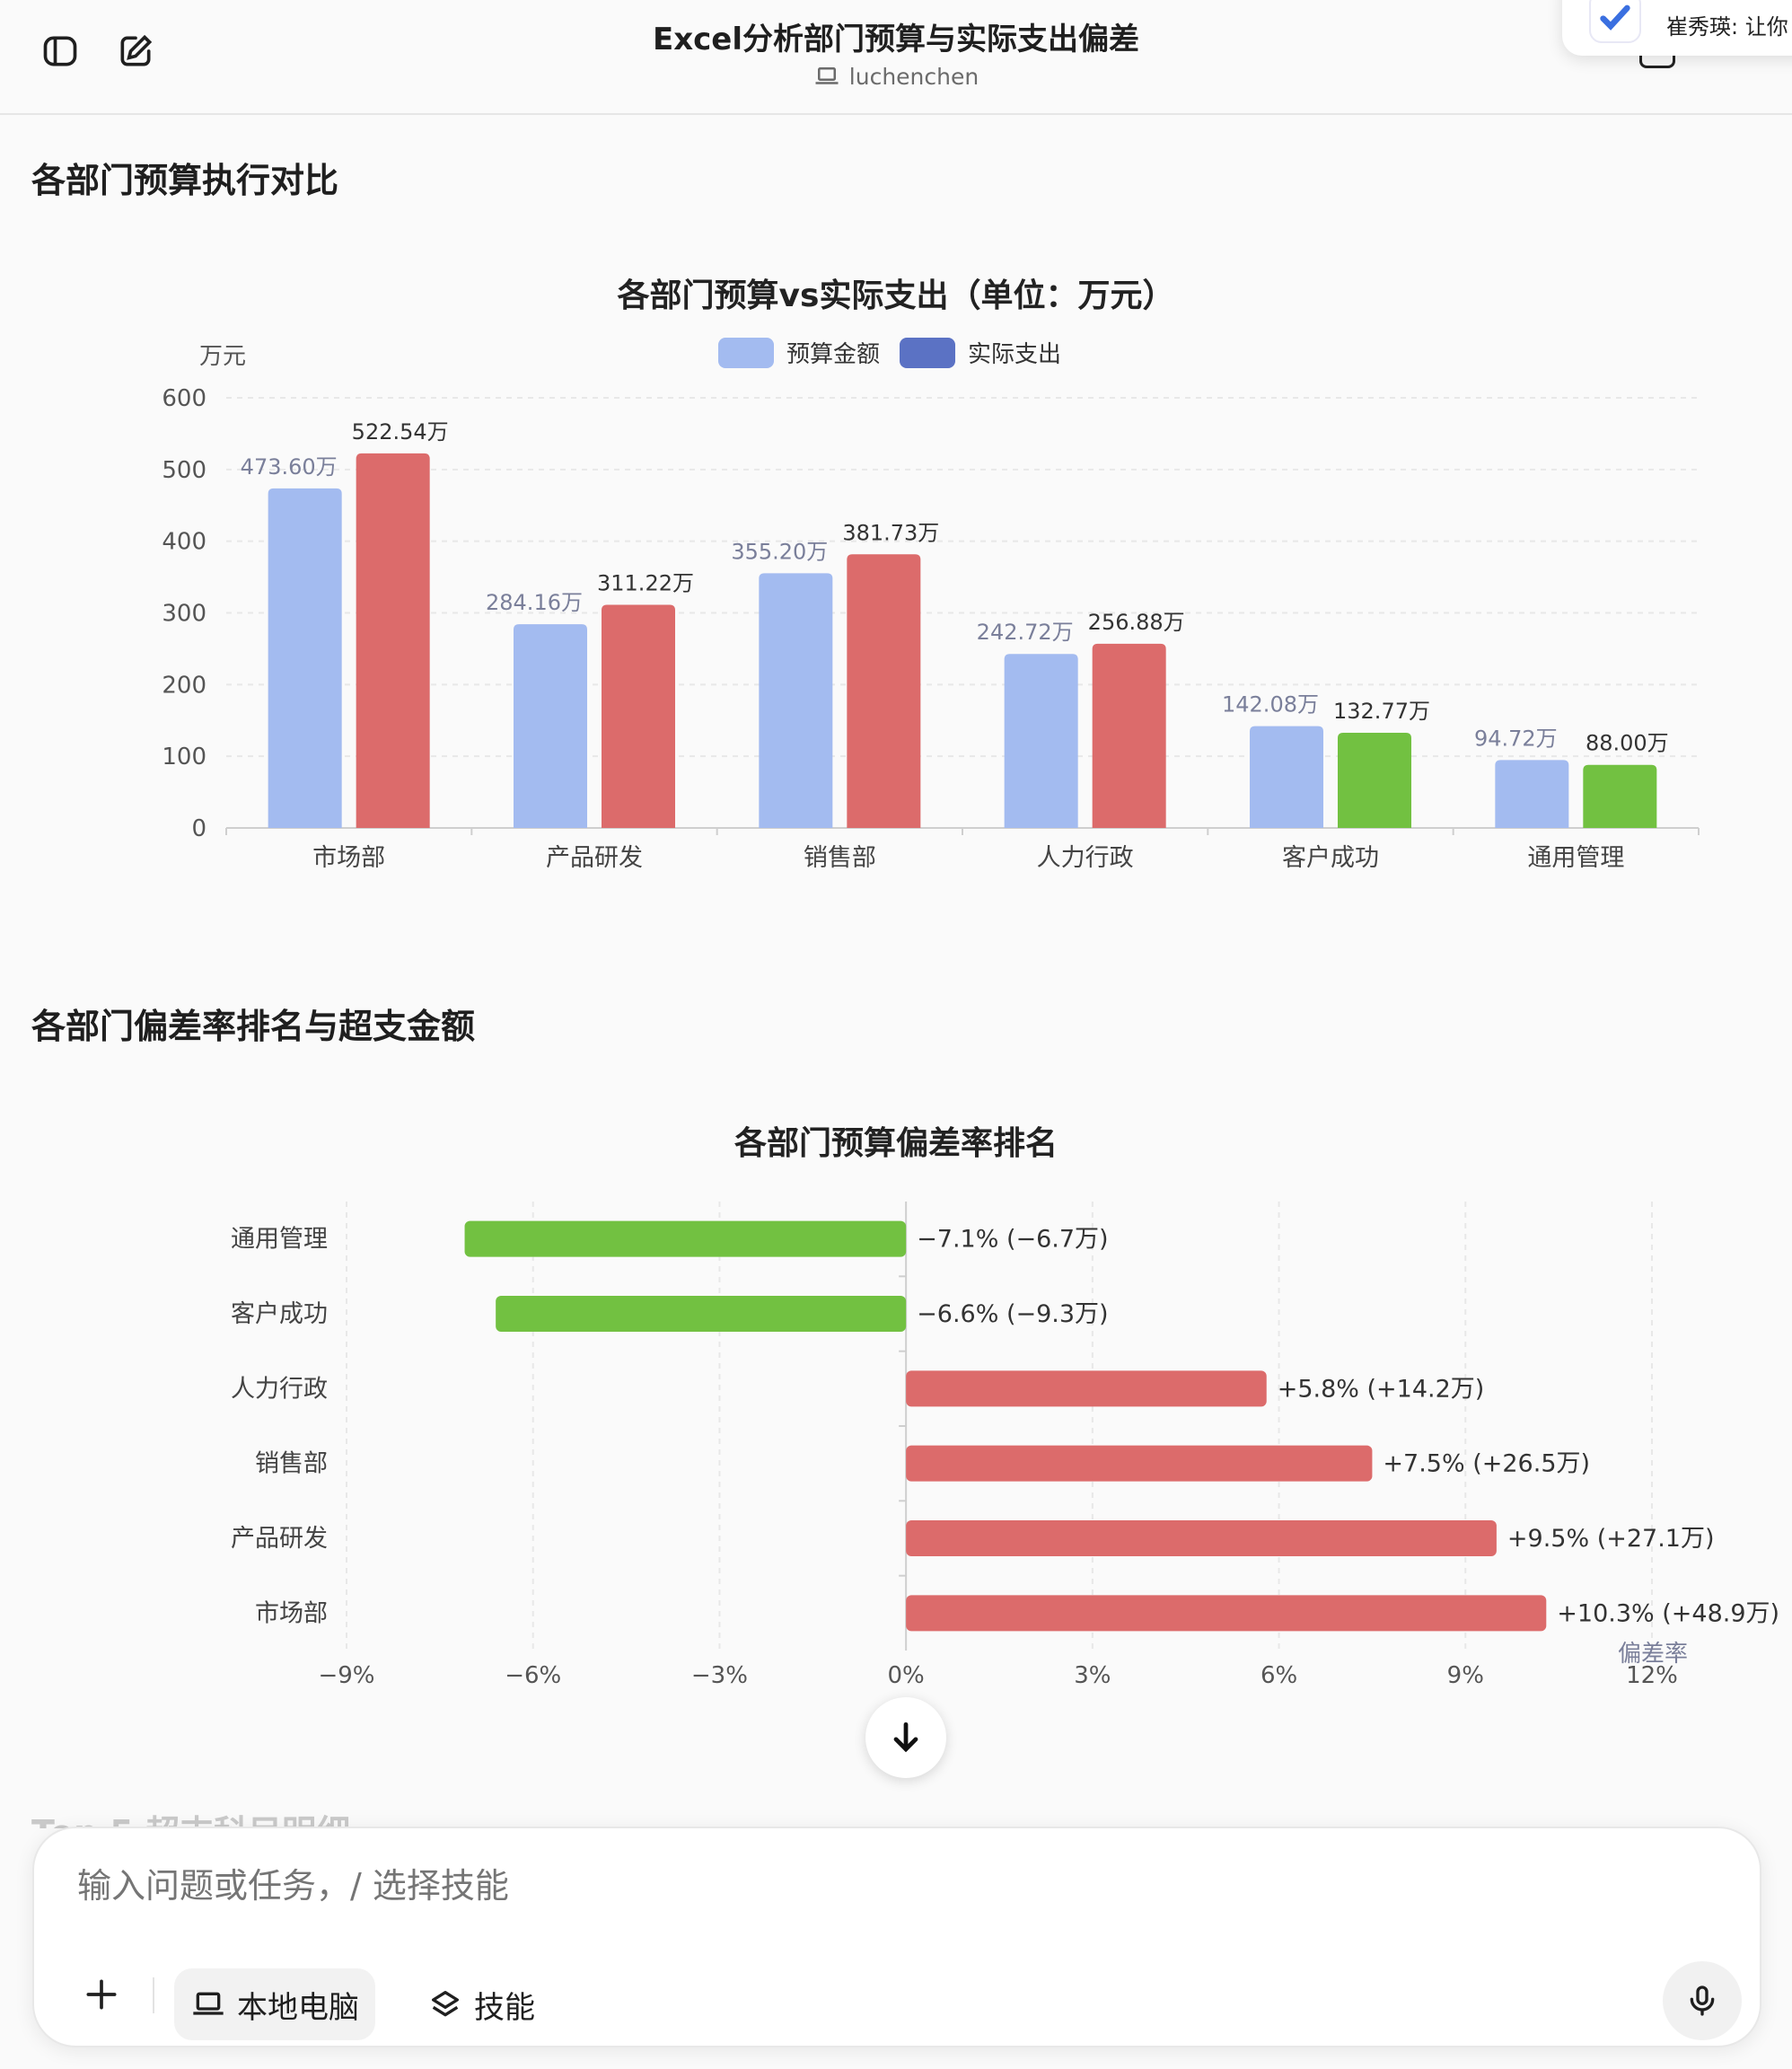  Describe the element at coordinates (1668, 1613) in the screenshot. I see `deviation-value-label: +10.3% (+48.9万)` at that location.